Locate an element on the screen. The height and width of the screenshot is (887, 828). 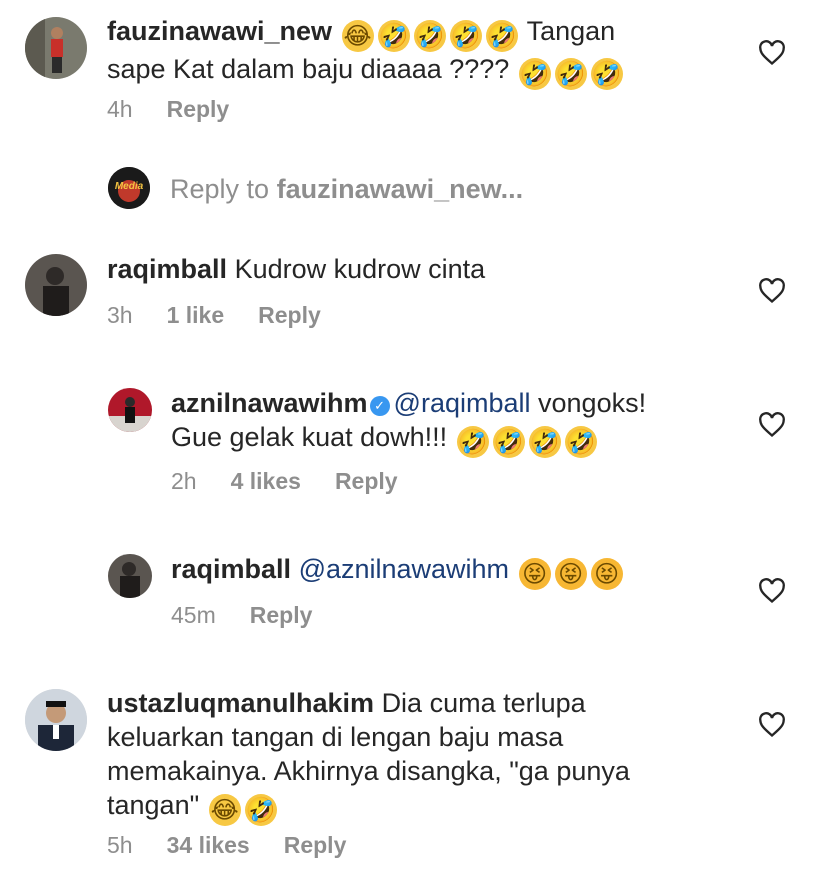
comment-text: raqimball Kudrow kudrow cinta is located at coordinates (296, 269).